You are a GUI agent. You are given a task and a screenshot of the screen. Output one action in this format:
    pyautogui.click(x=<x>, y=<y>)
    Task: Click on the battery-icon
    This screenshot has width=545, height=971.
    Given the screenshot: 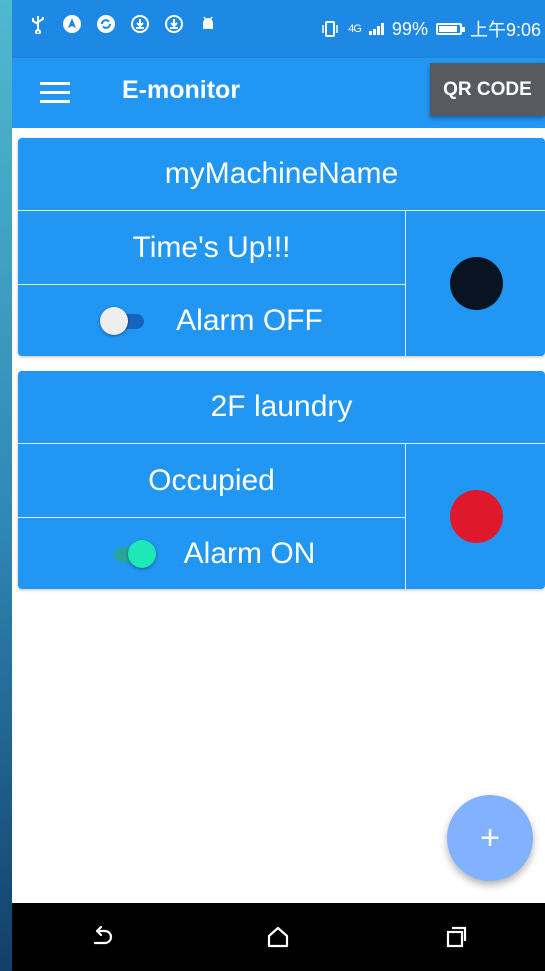 What is the action you would take?
    pyautogui.click(x=450, y=29)
    